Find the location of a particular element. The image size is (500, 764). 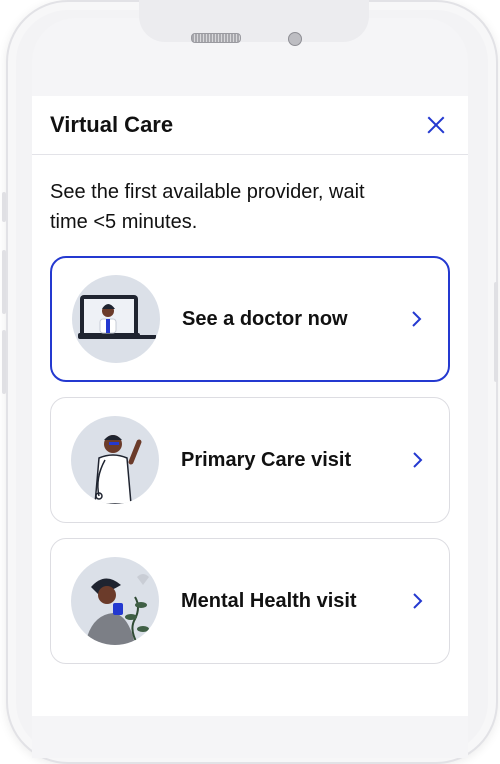

front-camera is located at coordinates (295, 39).